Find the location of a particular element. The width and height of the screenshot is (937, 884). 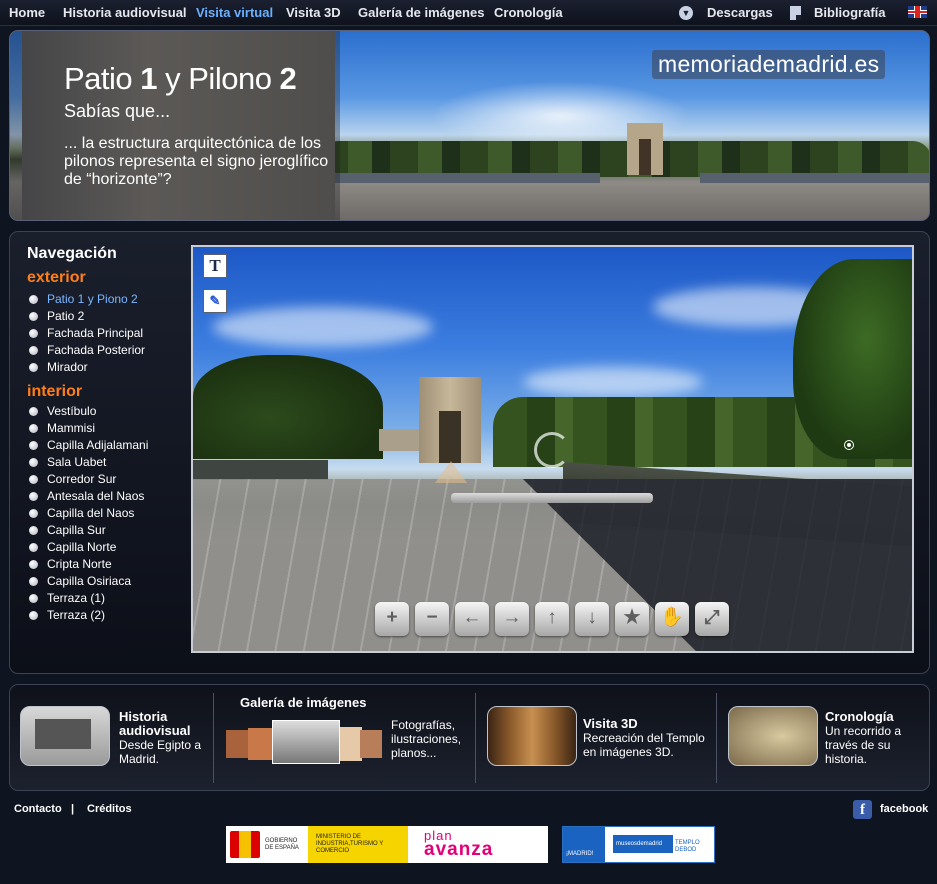

loading-spinner-icon is located at coordinates (552, 450).